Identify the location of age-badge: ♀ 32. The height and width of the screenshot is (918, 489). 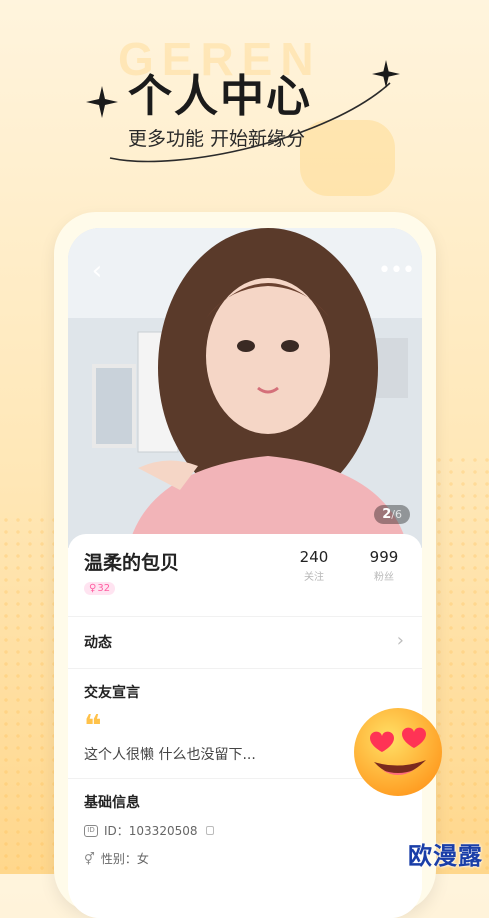
(100, 588).